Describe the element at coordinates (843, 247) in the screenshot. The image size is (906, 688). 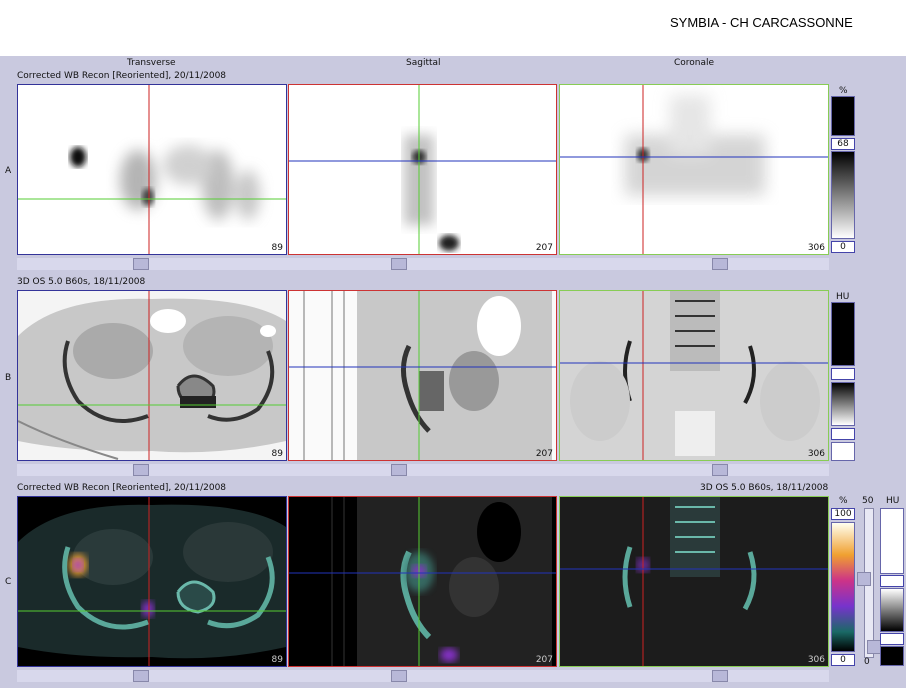
I see `scale-a-min: 0` at that location.